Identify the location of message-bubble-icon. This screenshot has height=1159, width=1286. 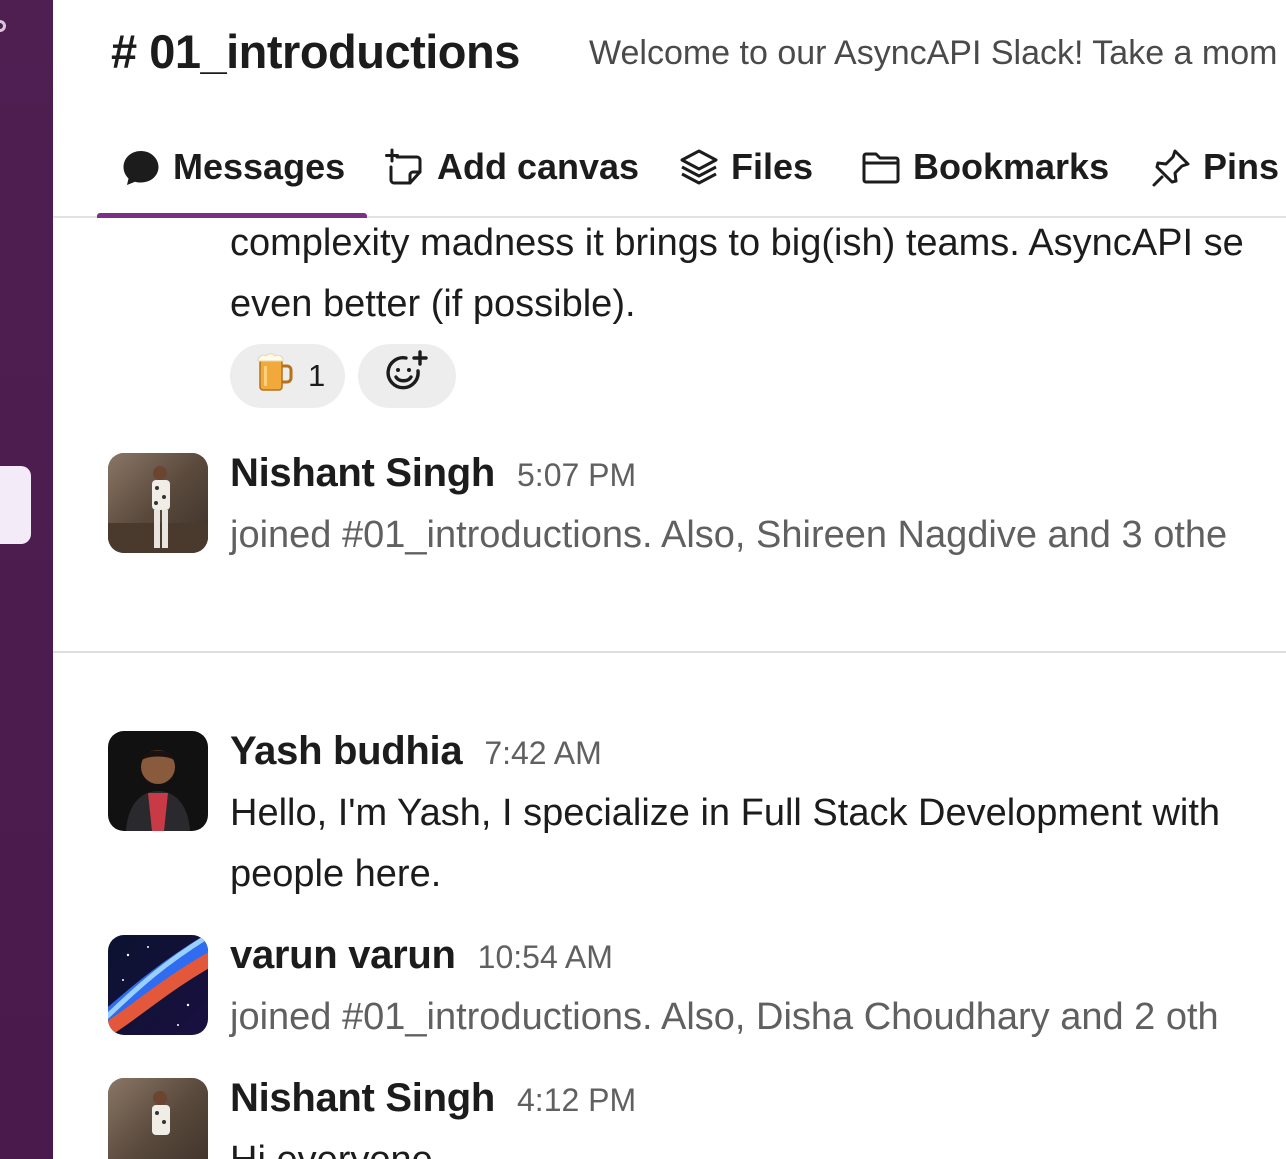
(141, 168).